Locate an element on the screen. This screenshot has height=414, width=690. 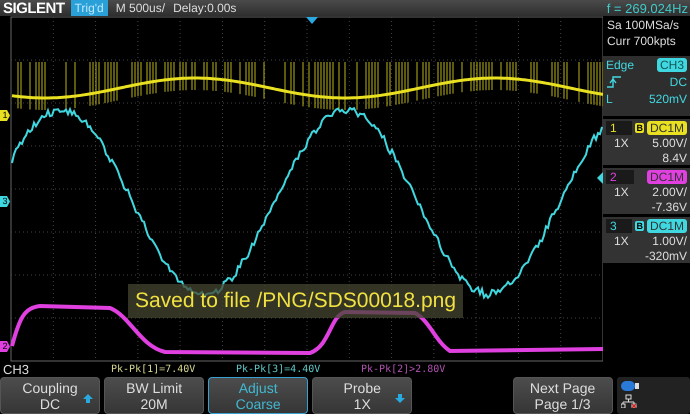
channel-marker: 3 is located at coordinates (5, 201).